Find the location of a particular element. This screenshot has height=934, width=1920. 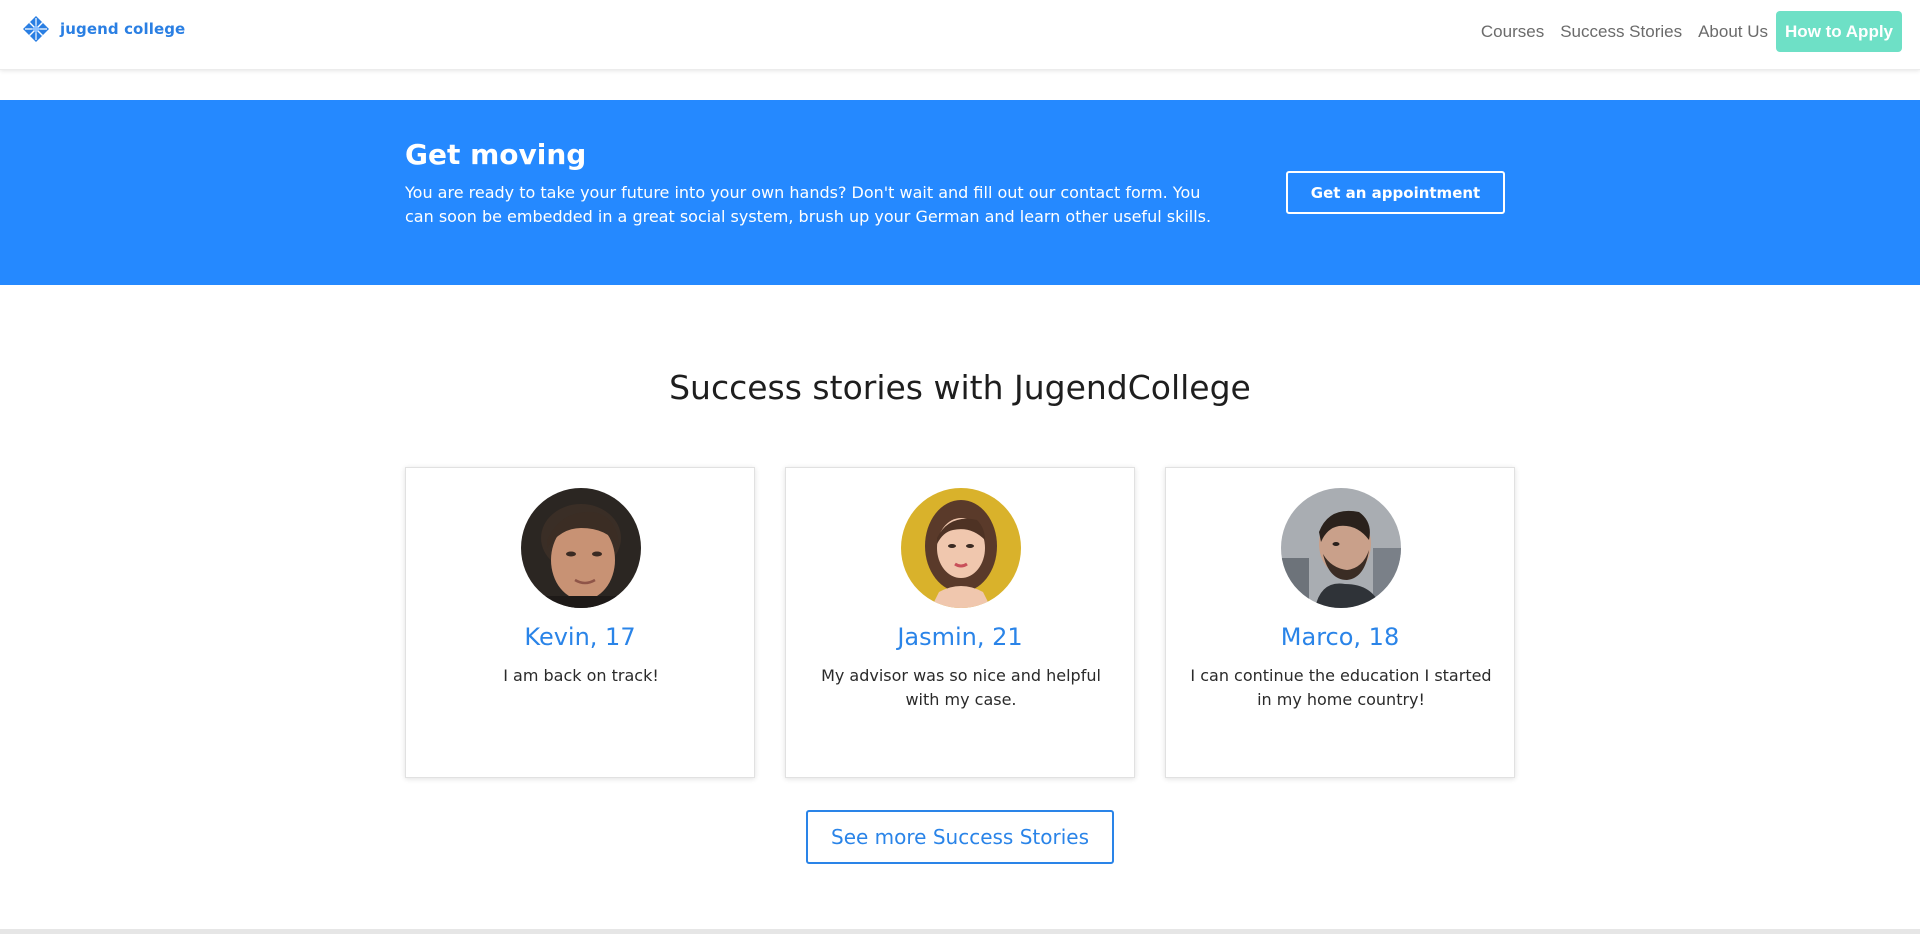

success-section-title: Success stories with JugendCollege is located at coordinates (960, 387).